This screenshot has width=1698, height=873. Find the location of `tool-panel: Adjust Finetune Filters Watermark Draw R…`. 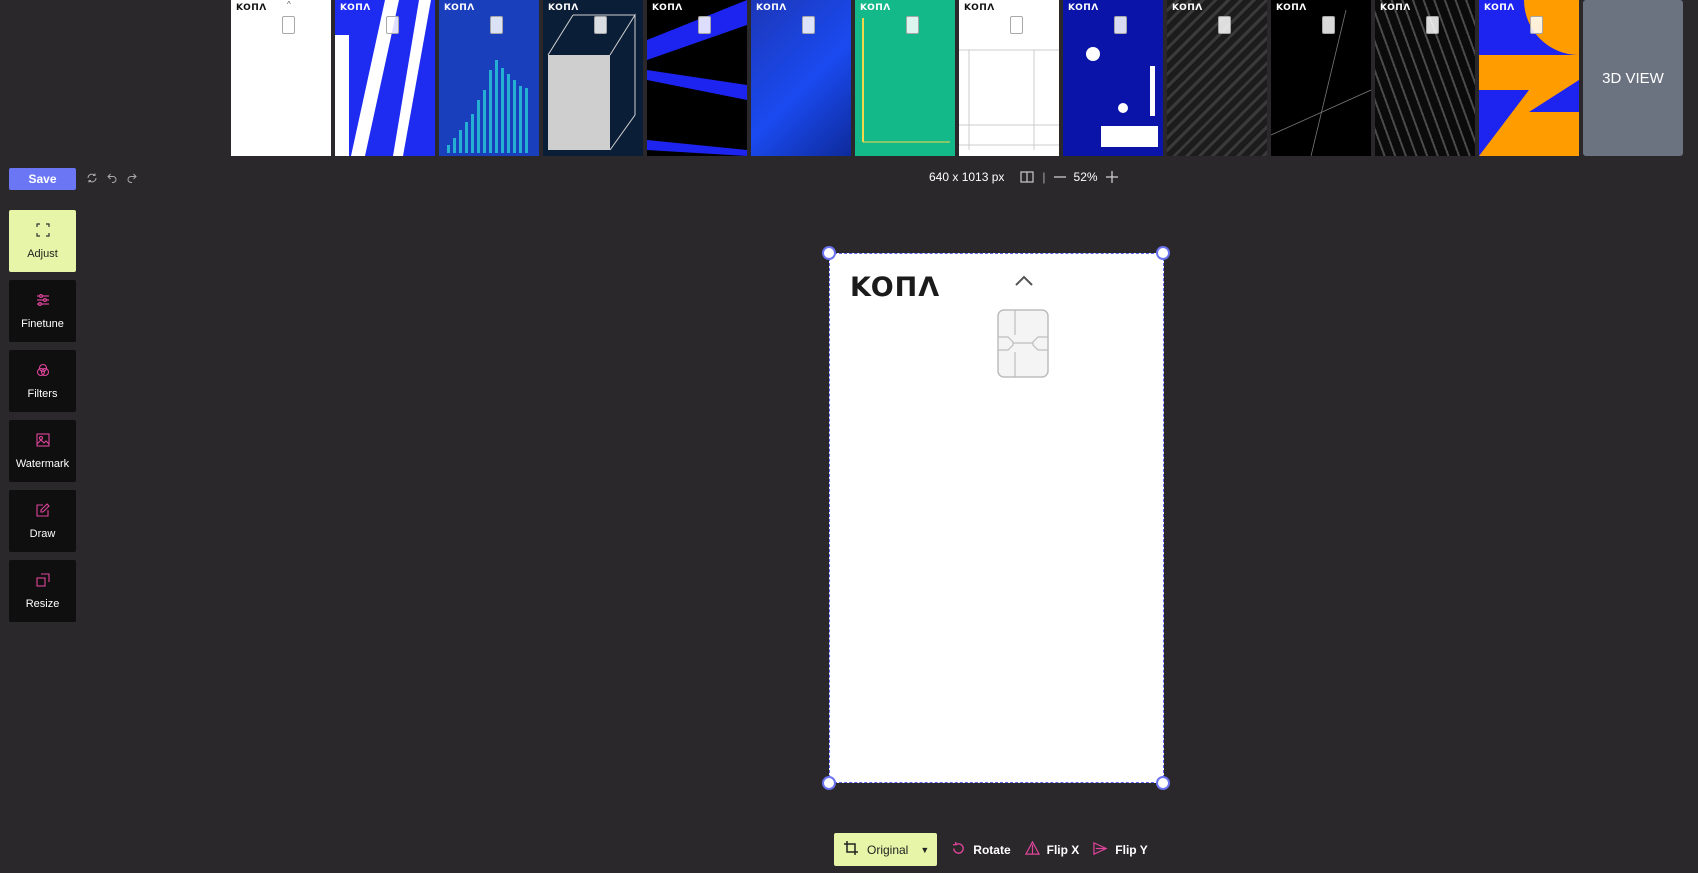

tool-panel: Adjust Finetune Filters Watermark Draw R… is located at coordinates (42, 416).